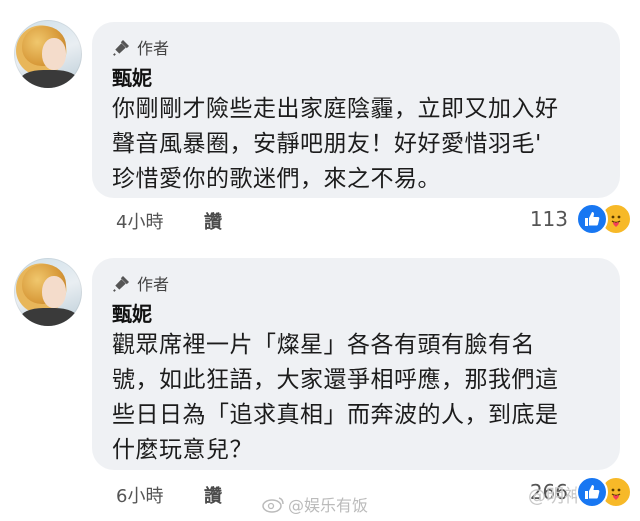  I want to click on comment-line: 珍惜愛你的歌迷們，來之不易。, so click(276, 179).